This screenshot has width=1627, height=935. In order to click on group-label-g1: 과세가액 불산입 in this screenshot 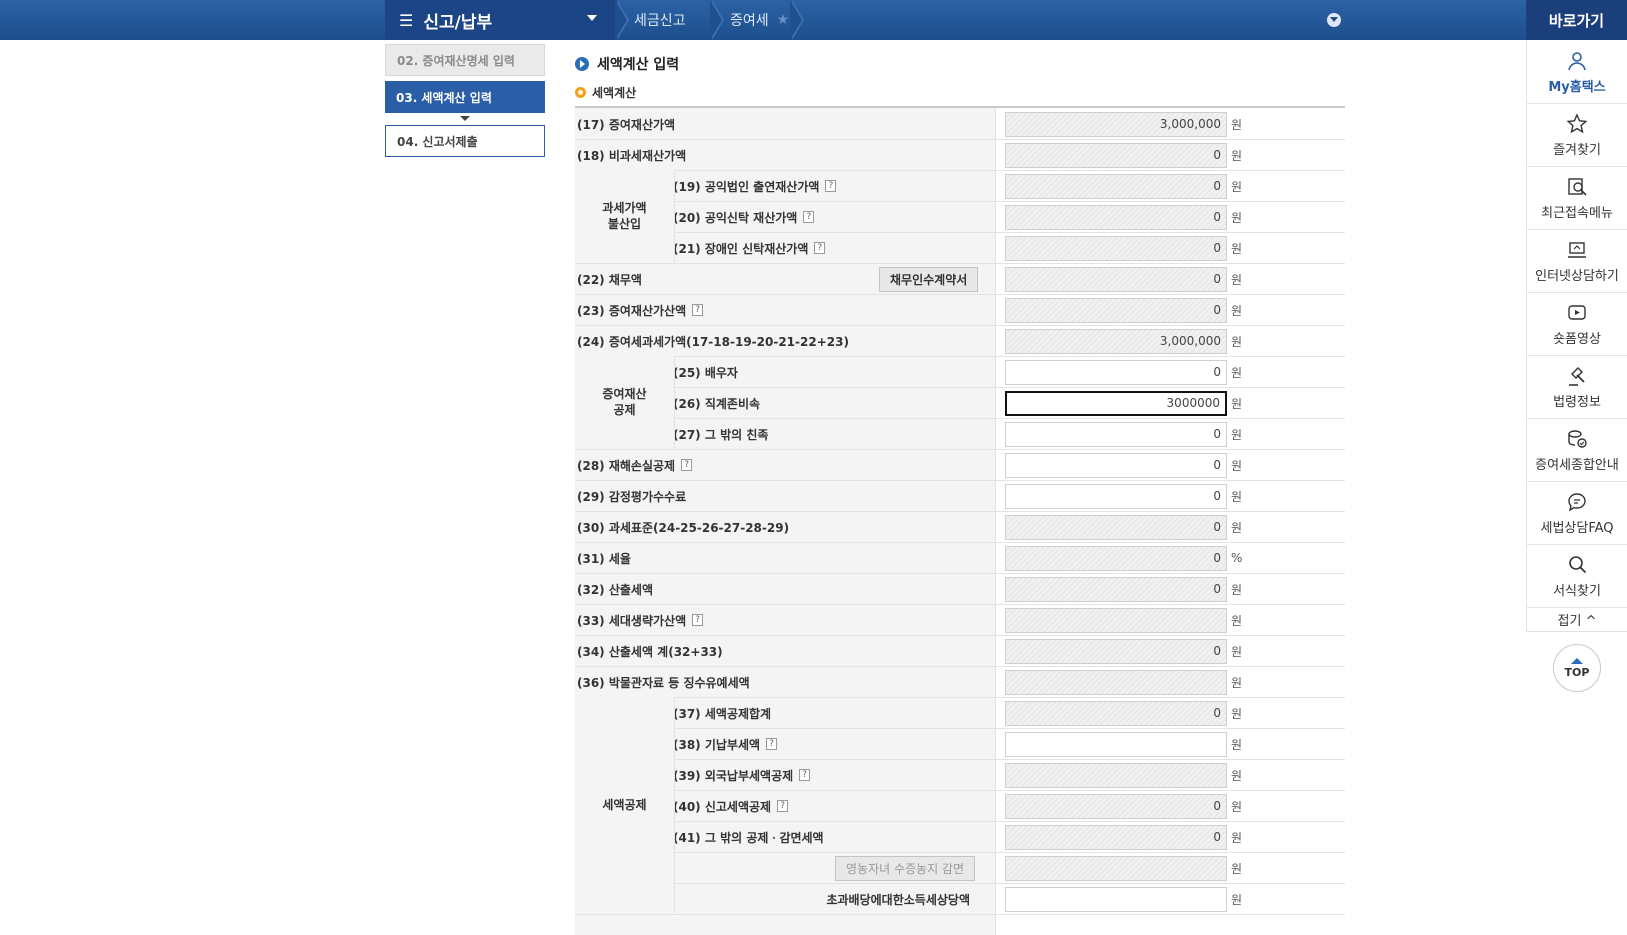, I will do `click(625, 216)`.